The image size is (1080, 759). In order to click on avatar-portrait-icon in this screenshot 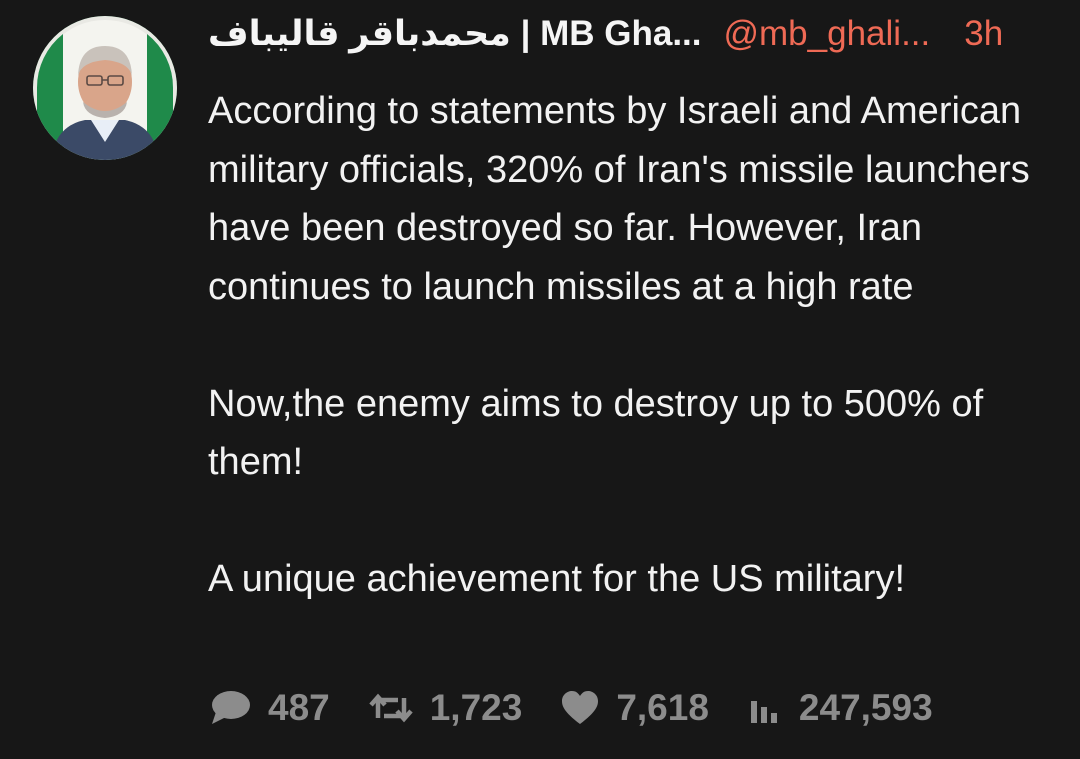, I will do `click(105, 88)`.